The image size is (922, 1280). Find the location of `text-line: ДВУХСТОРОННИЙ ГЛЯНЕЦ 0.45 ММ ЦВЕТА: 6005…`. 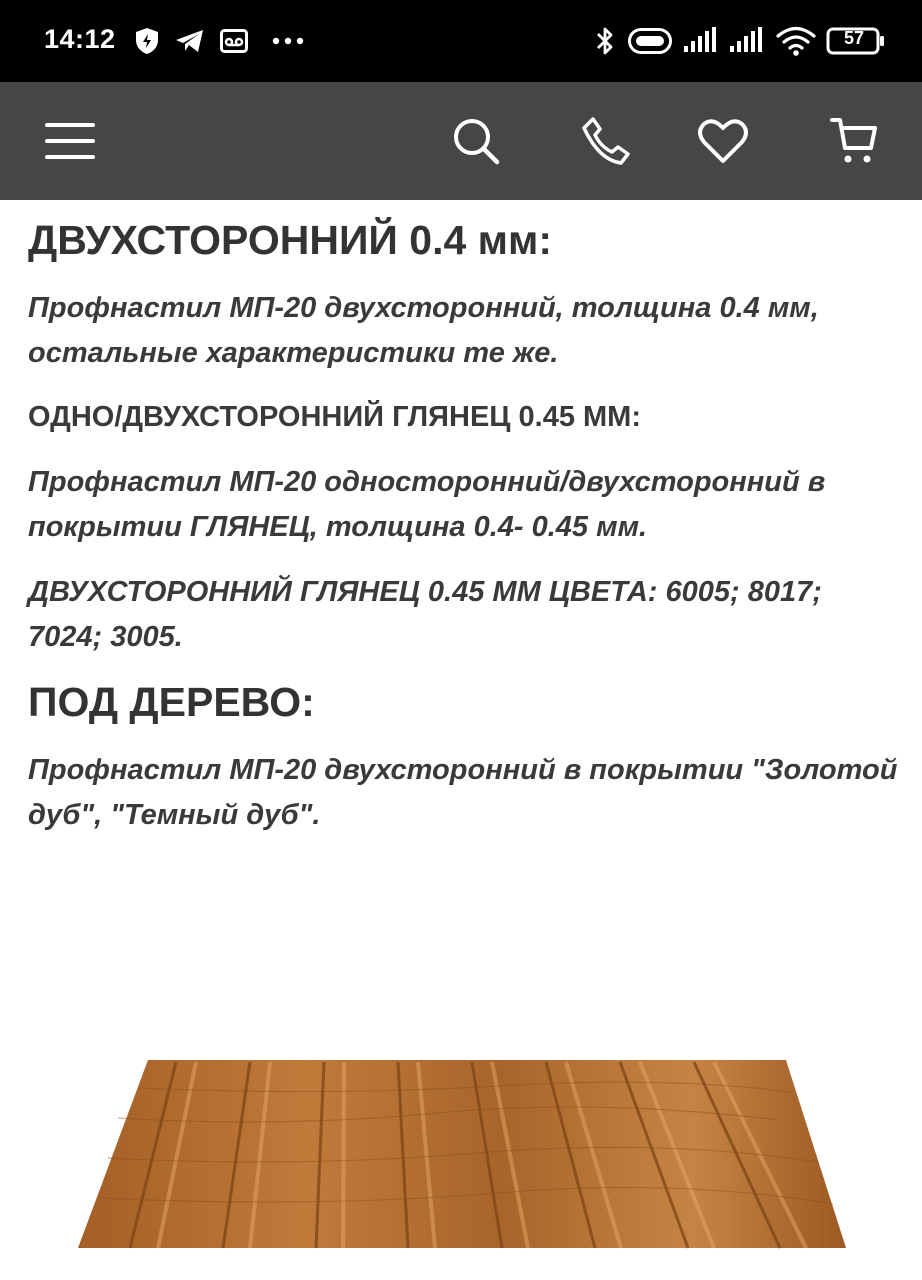

text-line: ДВУХСТОРОННИЙ ГЛЯНЕЦ 0.45 ММ ЦВЕТА: 6005… is located at coordinates (425, 592).